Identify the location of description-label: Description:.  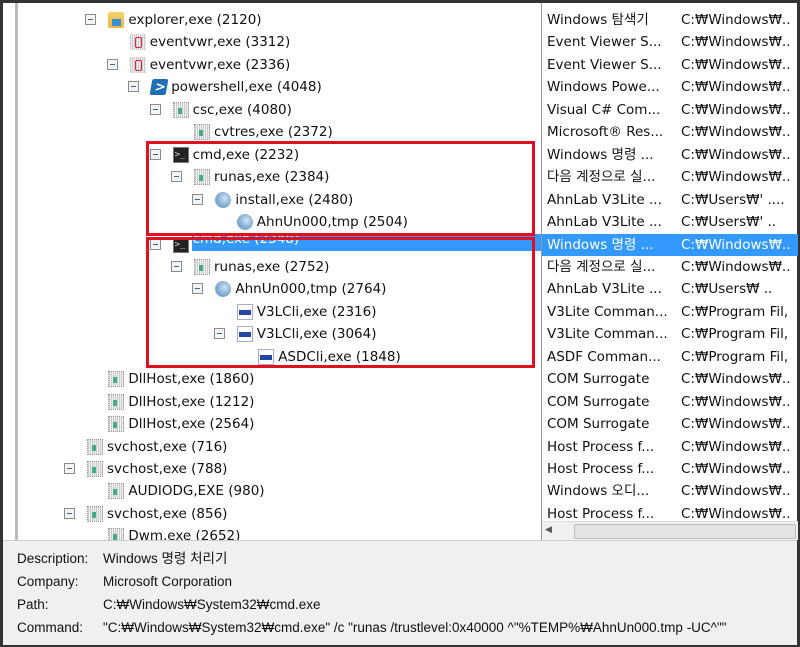
(53, 558).